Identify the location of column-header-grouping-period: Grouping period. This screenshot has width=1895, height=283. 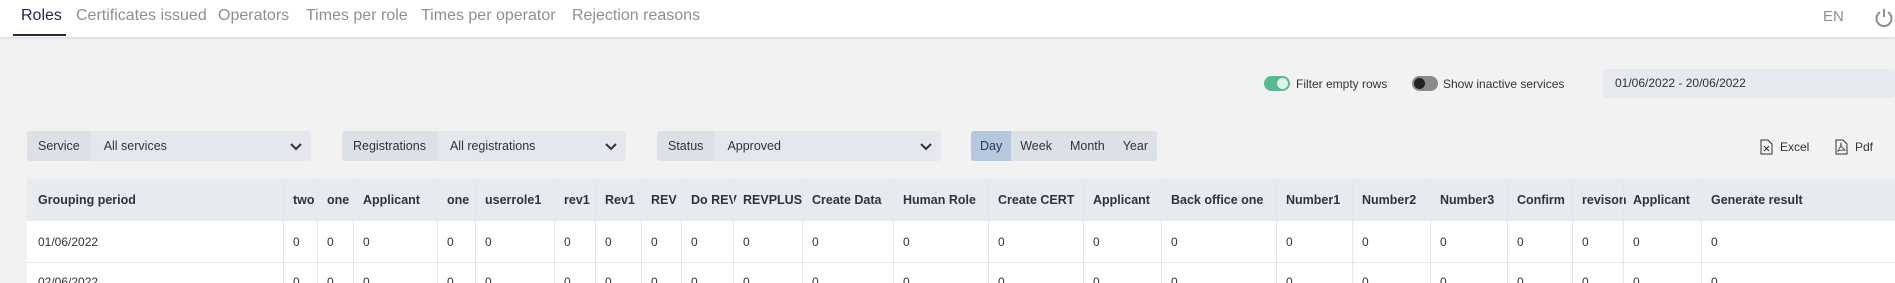
(87, 200).